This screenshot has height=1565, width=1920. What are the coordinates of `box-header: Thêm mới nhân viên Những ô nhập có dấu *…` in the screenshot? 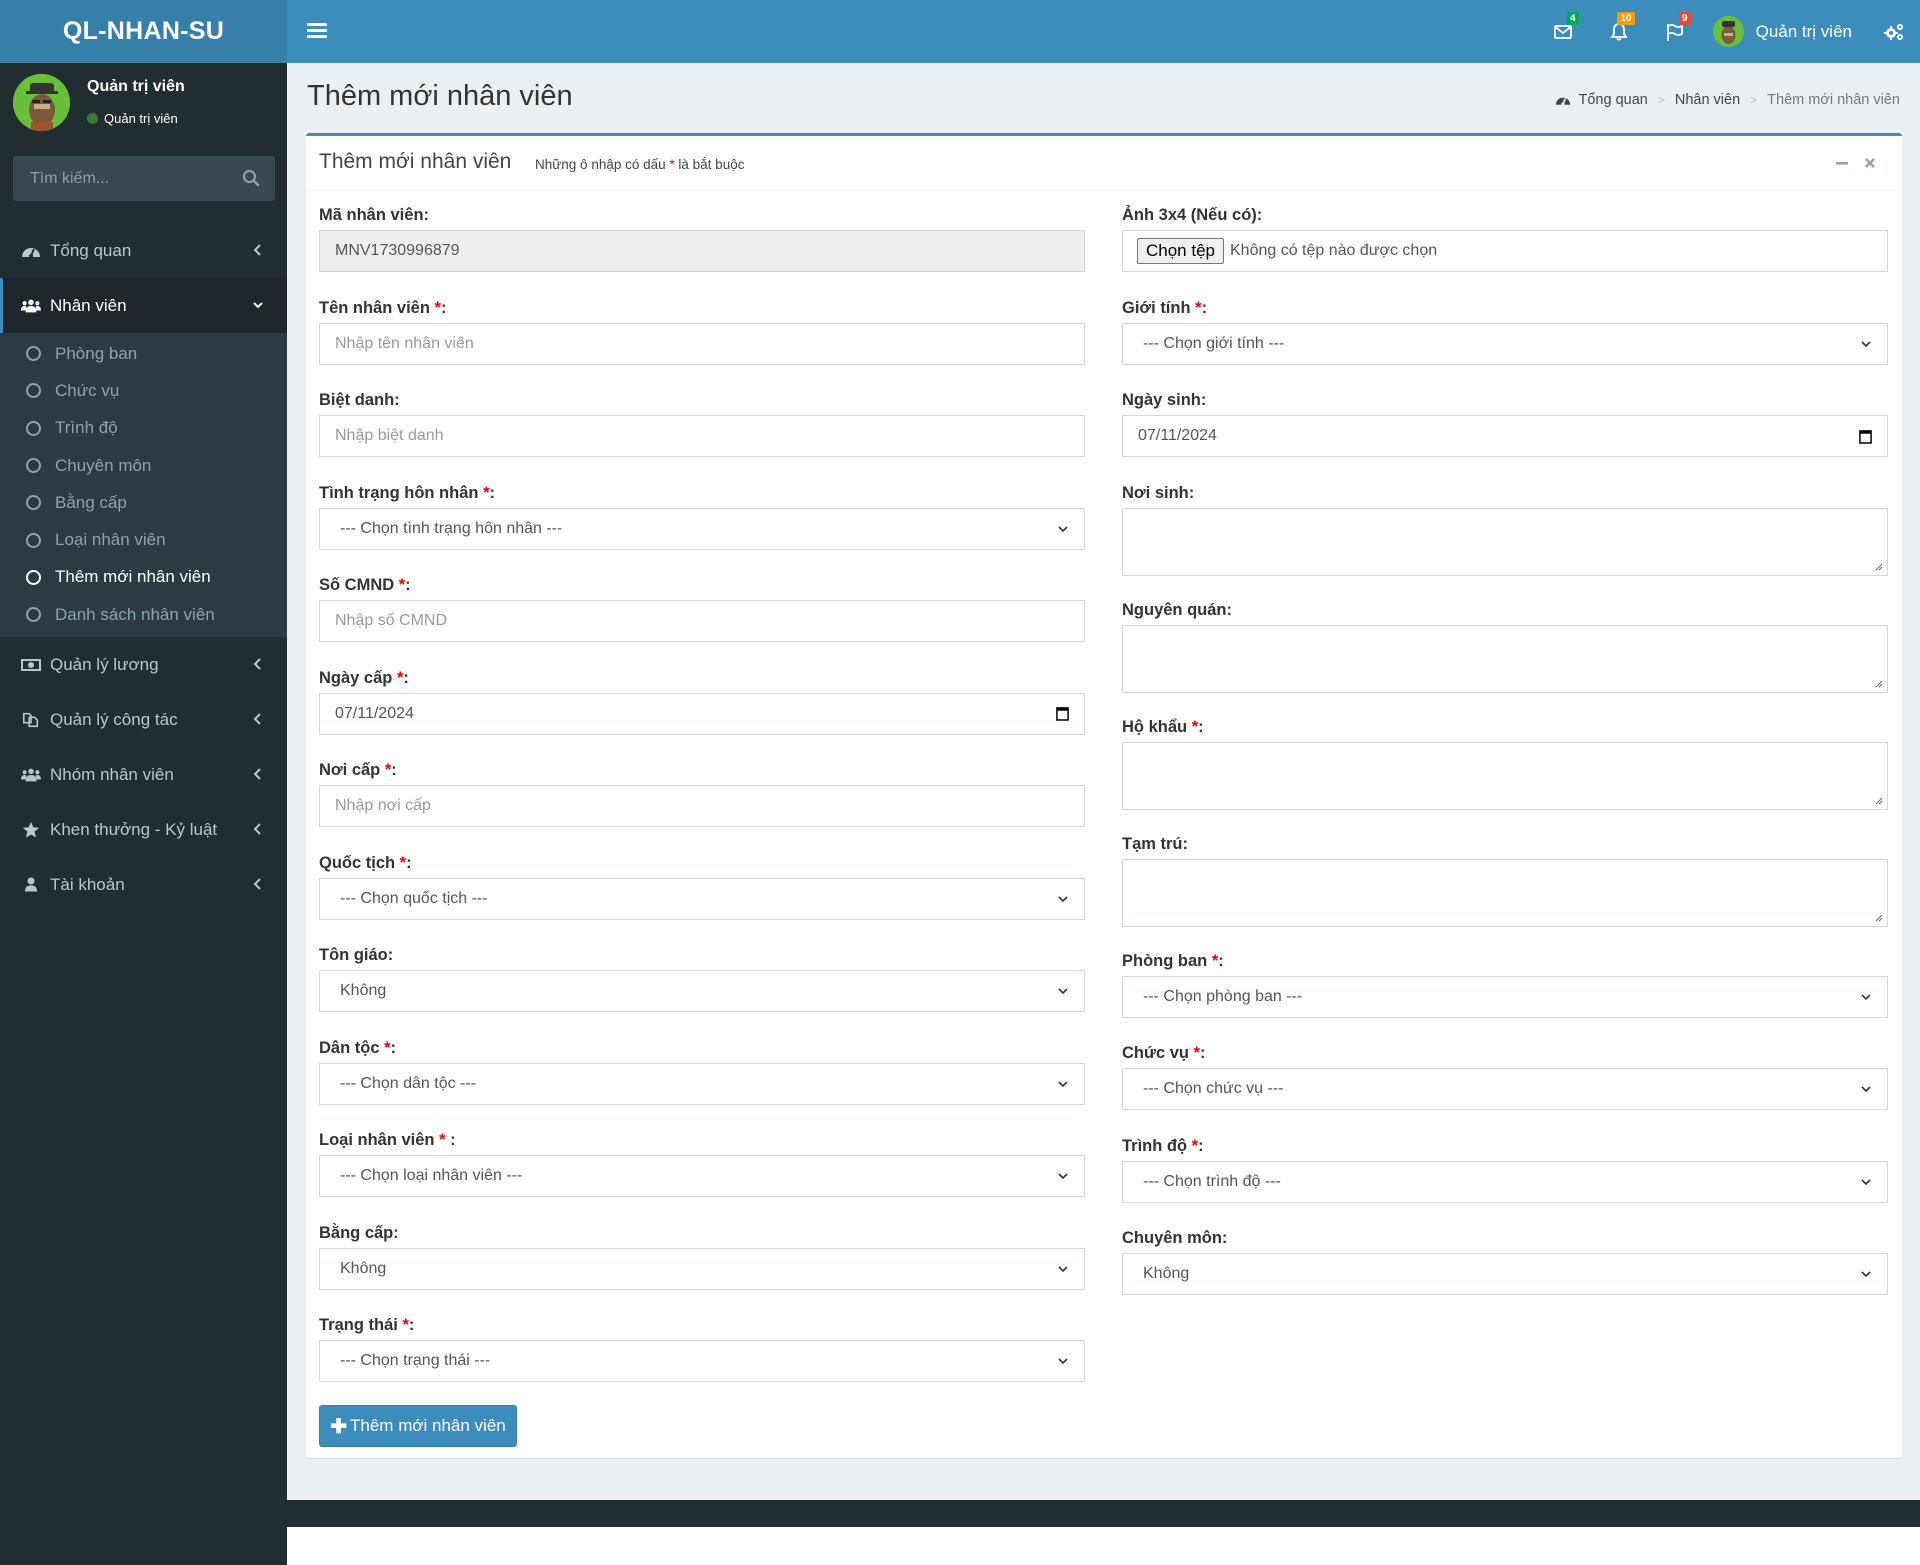 It's located at (1104, 163).